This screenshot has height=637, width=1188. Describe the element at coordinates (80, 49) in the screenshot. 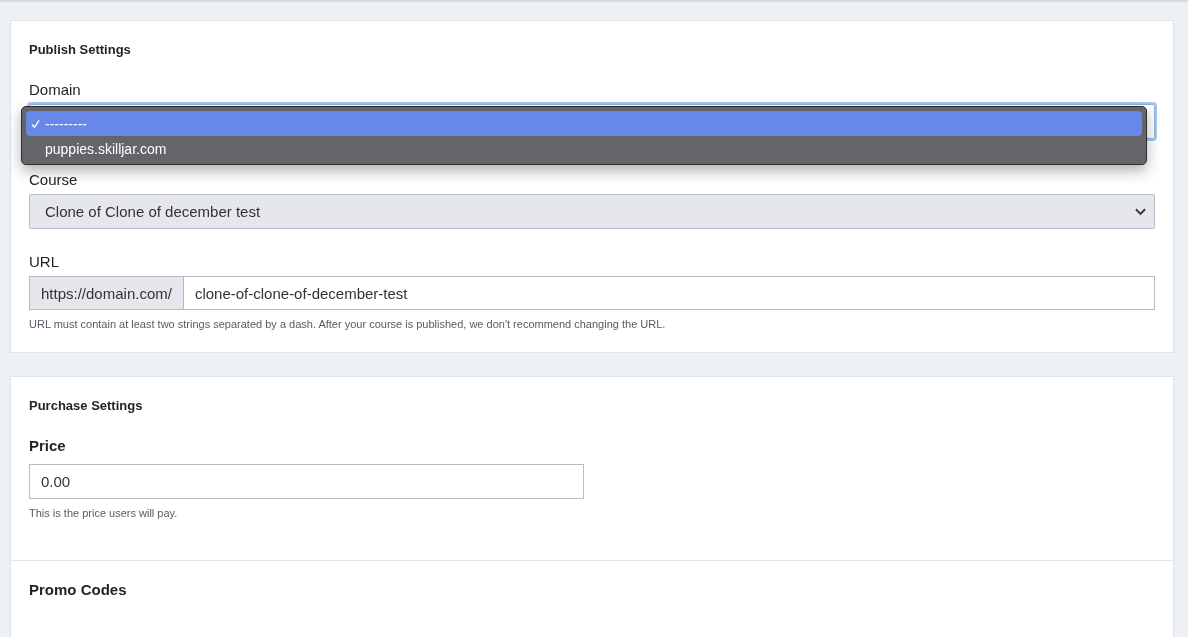

I see `section-title: Publish Settings` at that location.